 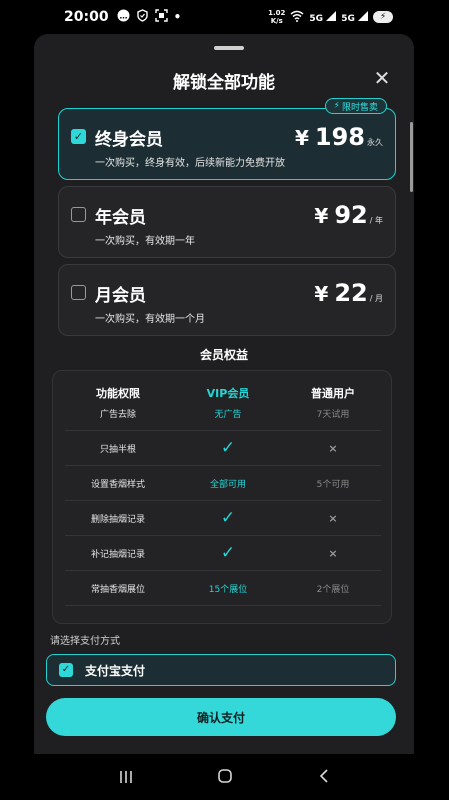 I want to click on confirm-pay-button: 确认支付, so click(x=221, y=717).